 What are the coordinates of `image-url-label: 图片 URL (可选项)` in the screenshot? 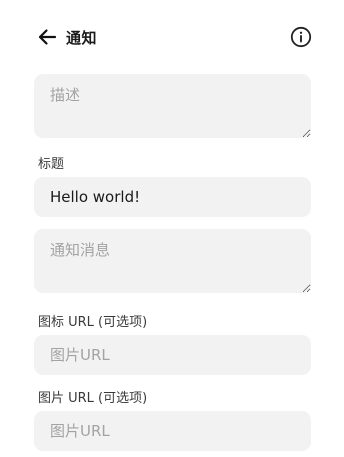 It's located at (93, 398).